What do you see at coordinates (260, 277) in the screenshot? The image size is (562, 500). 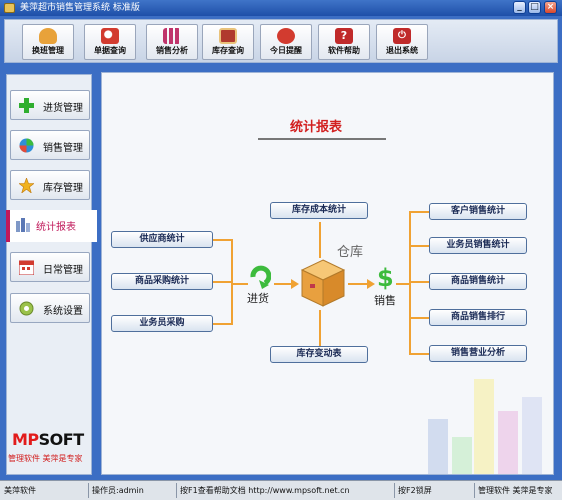 I see `recycle-arrow-icon` at bounding box center [260, 277].